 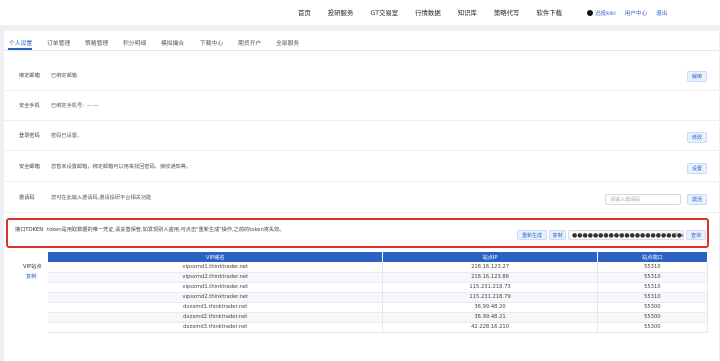 What do you see at coordinates (697, 137) in the screenshot?
I see `change-password-button: 修改` at bounding box center [697, 137].